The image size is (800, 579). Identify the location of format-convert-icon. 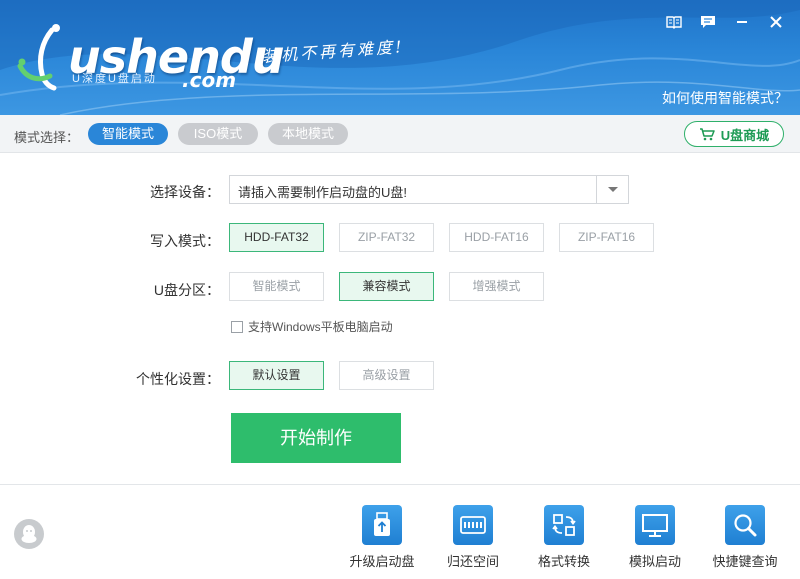
(564, 525).